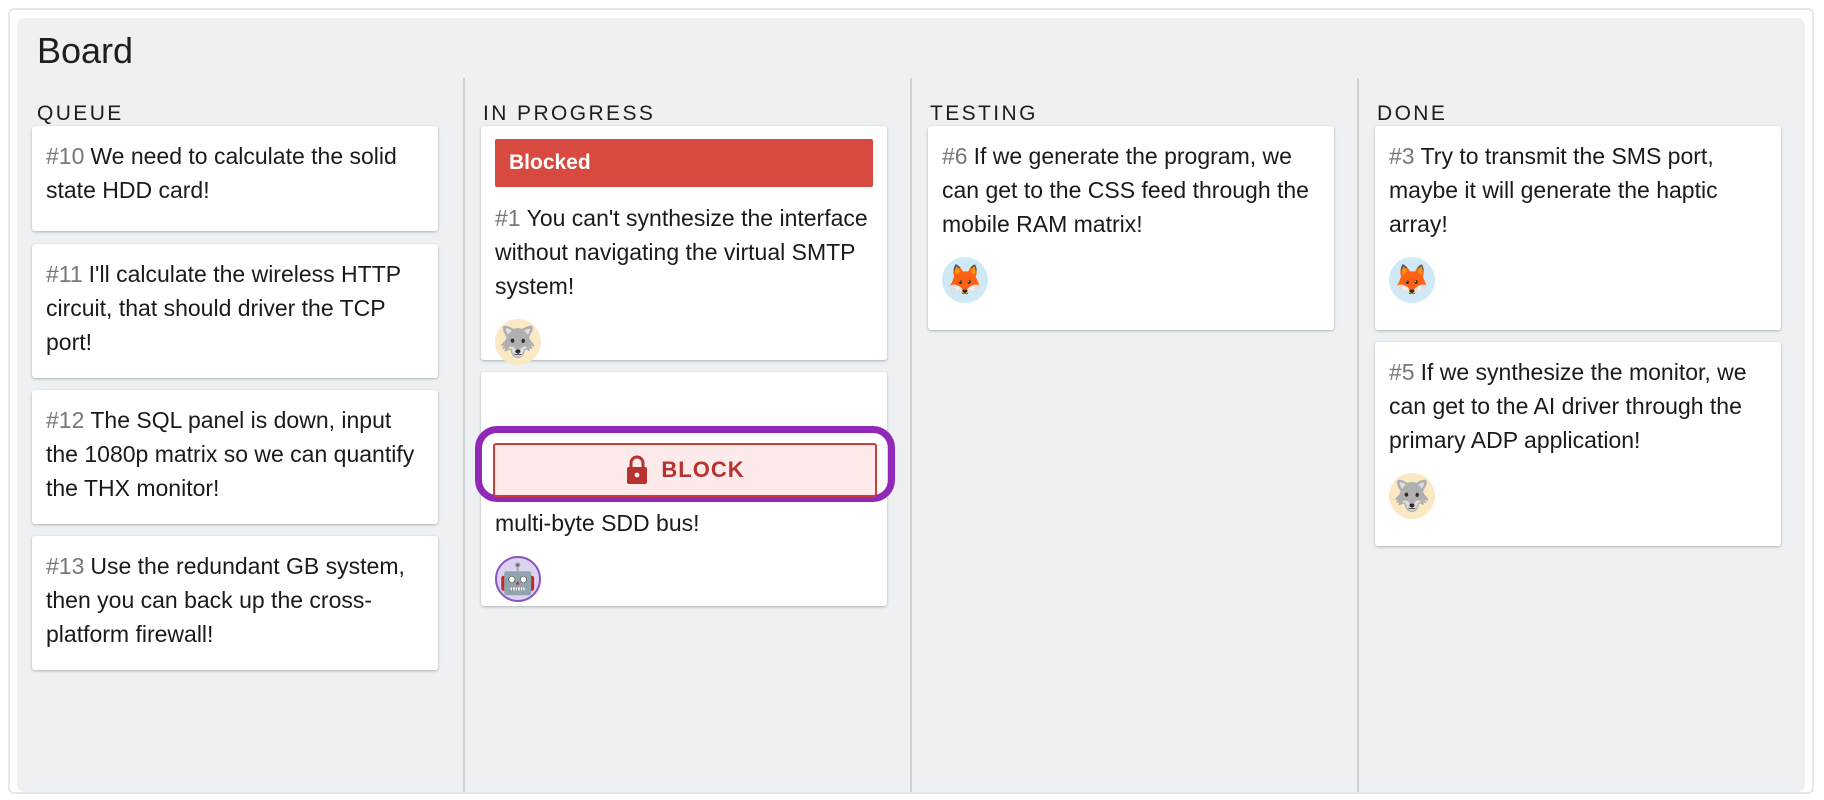  I want to click on card-id: #12, so click(65, 420).